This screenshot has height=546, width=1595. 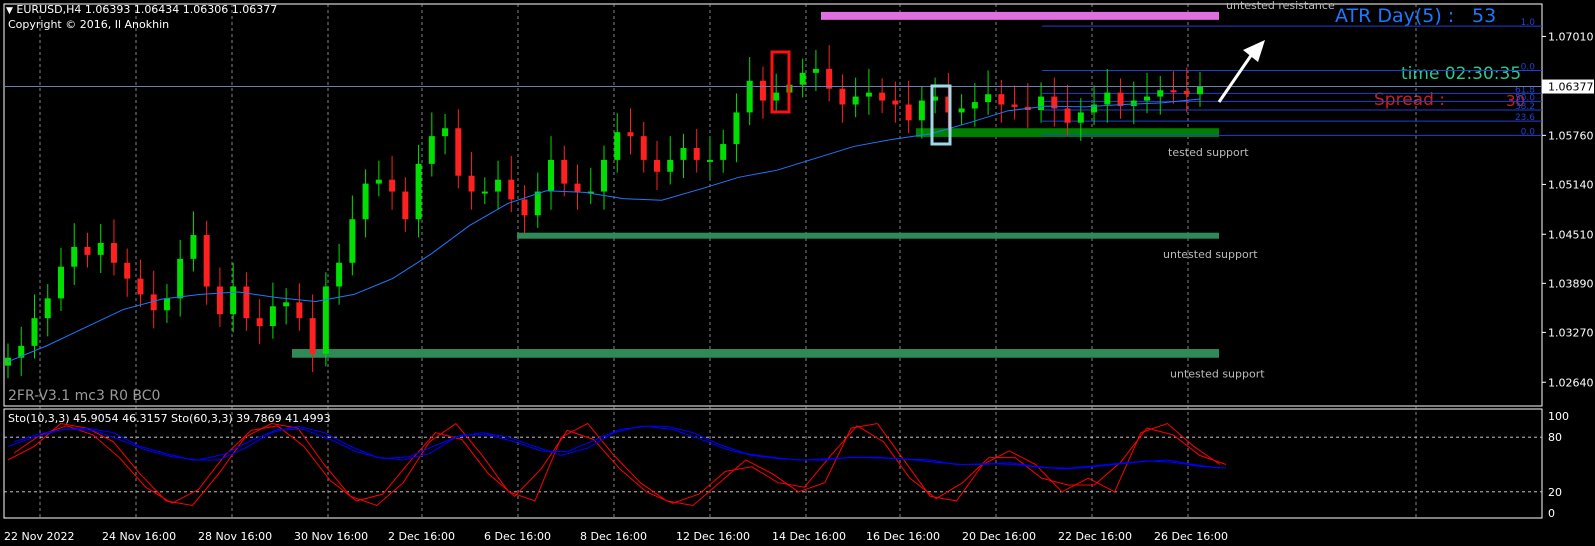 I want to click on y-tick-label: 1.05760, so click(x=1571, y=135).